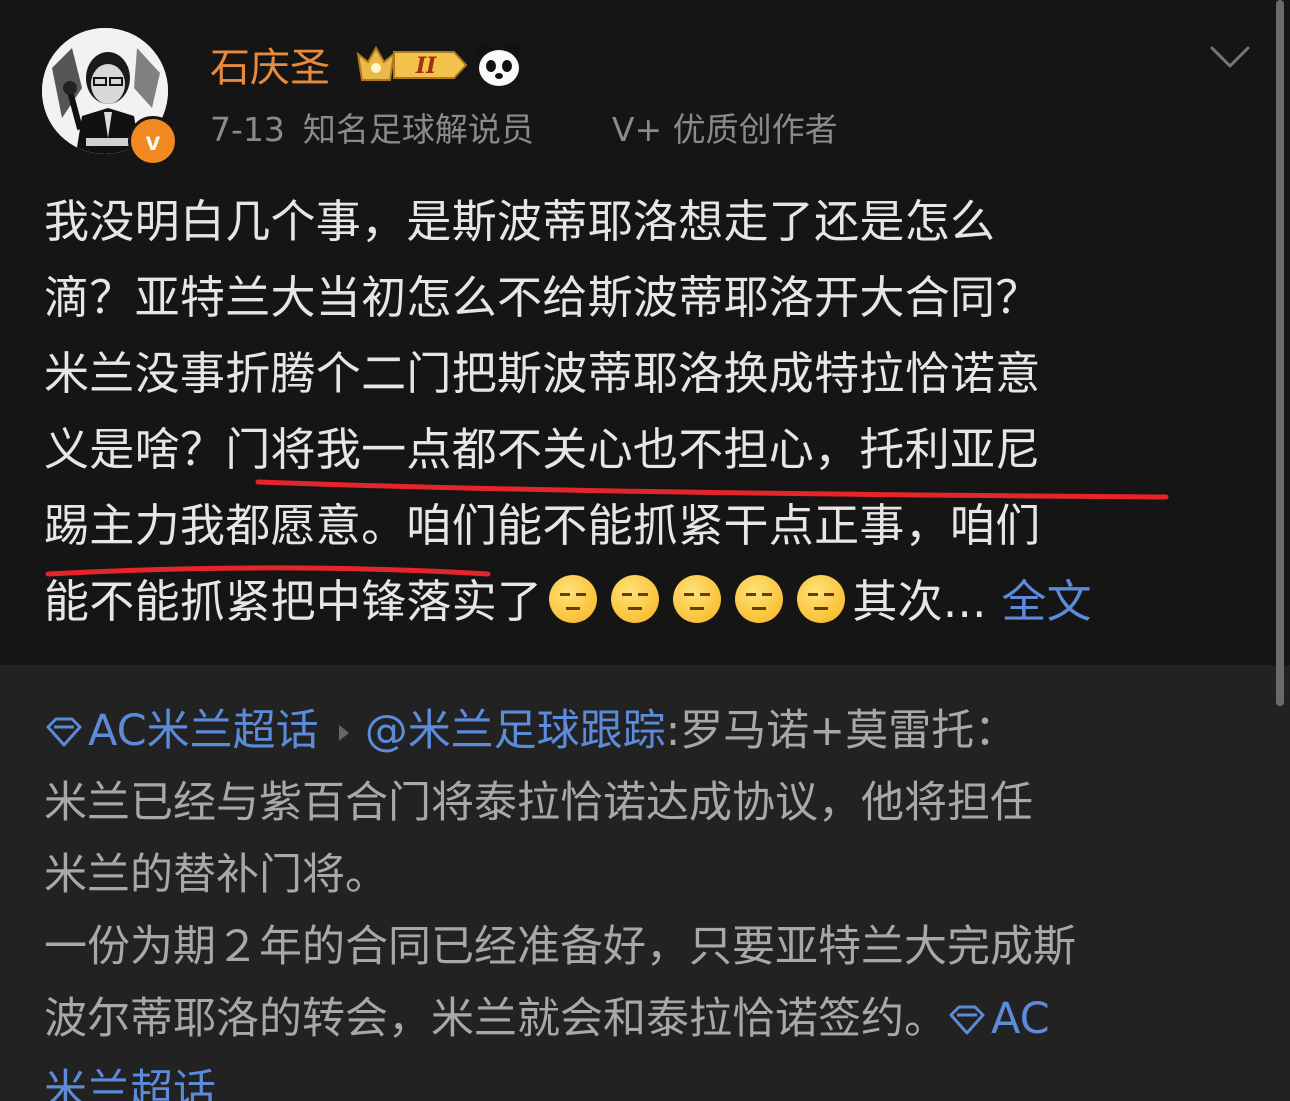 This screenshot has height=1101, width=1290. I want to click on scrollbar, so click(1280, 353).